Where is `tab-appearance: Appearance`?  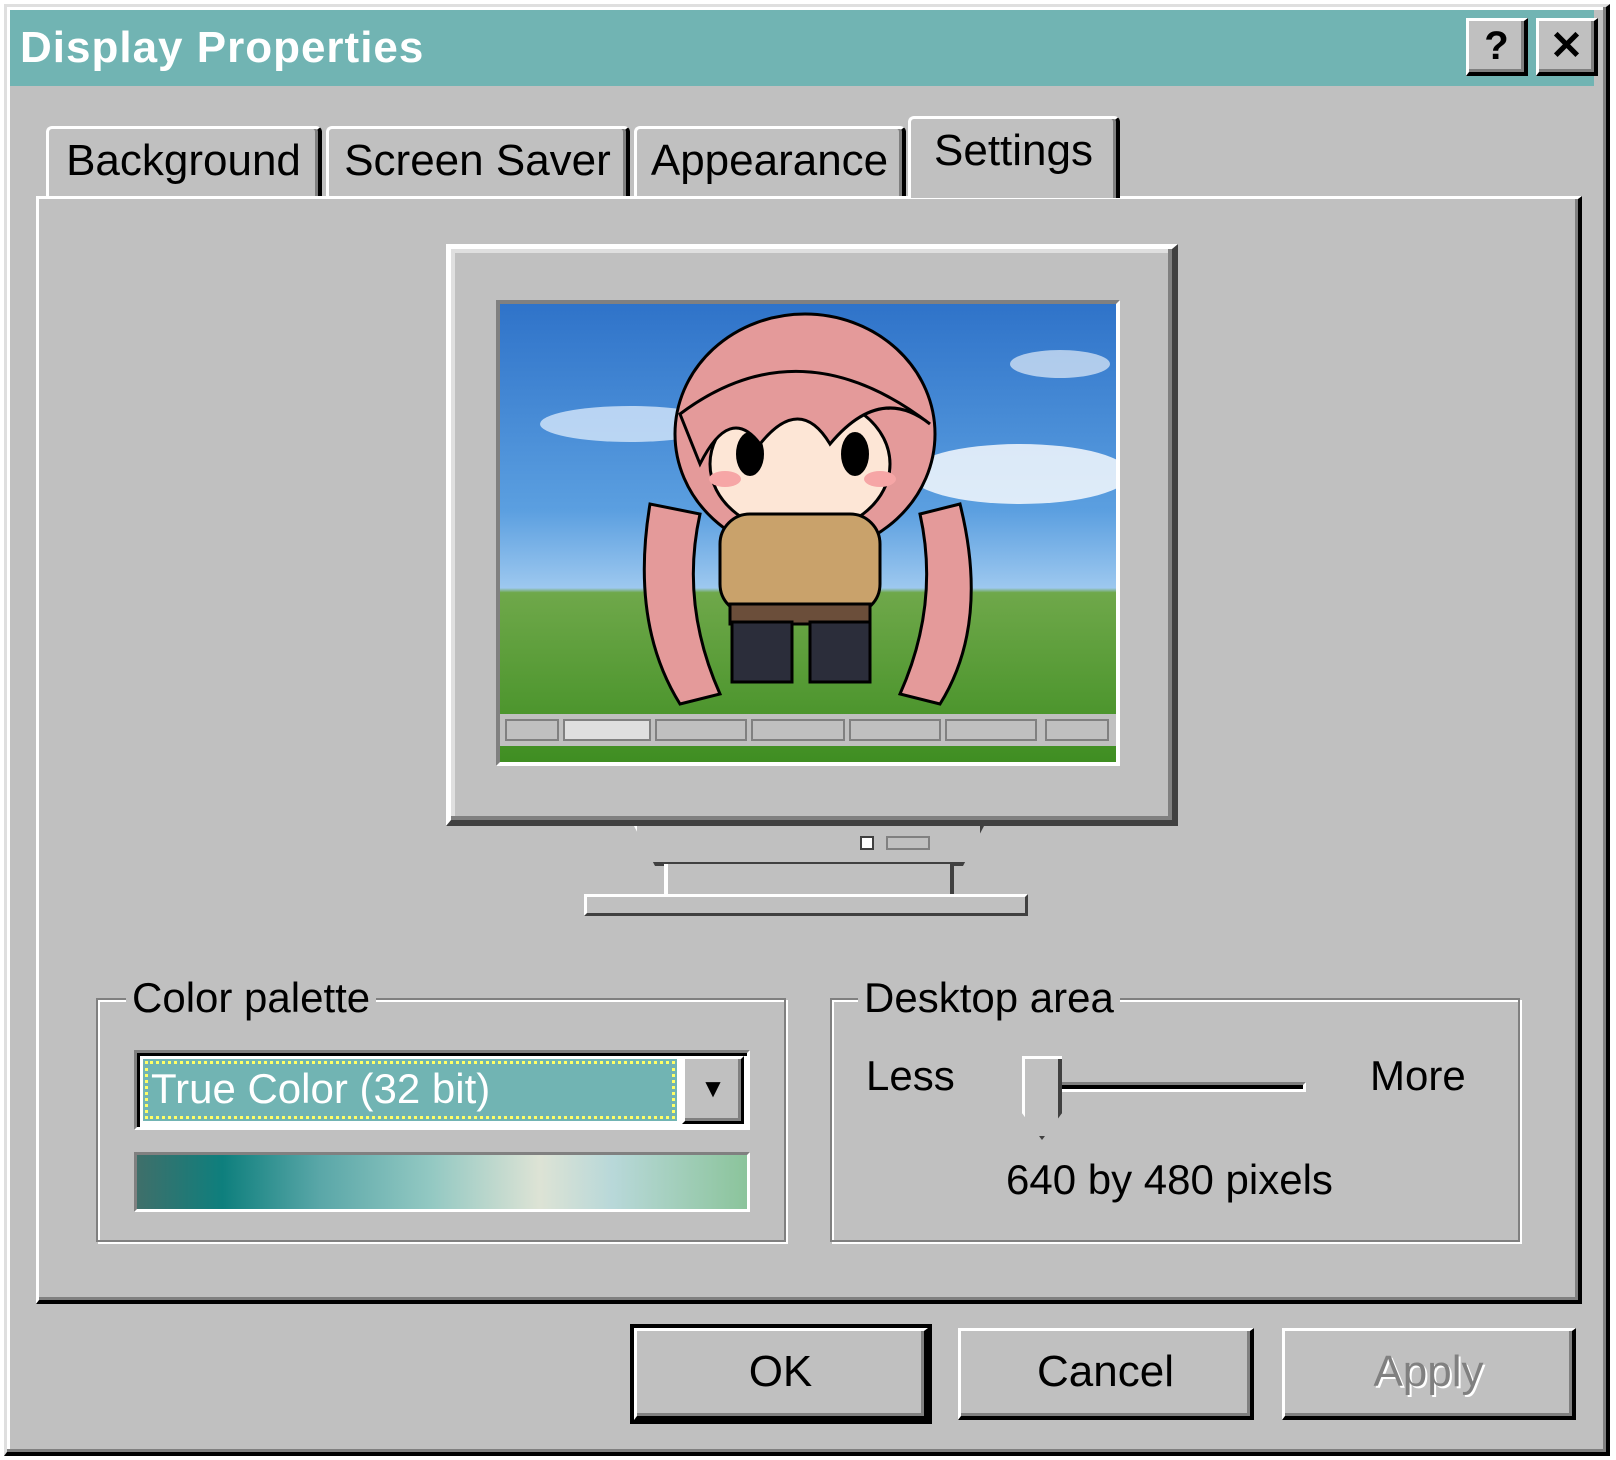 tab-appearance: Appearance is located at coordinates (770, 162).